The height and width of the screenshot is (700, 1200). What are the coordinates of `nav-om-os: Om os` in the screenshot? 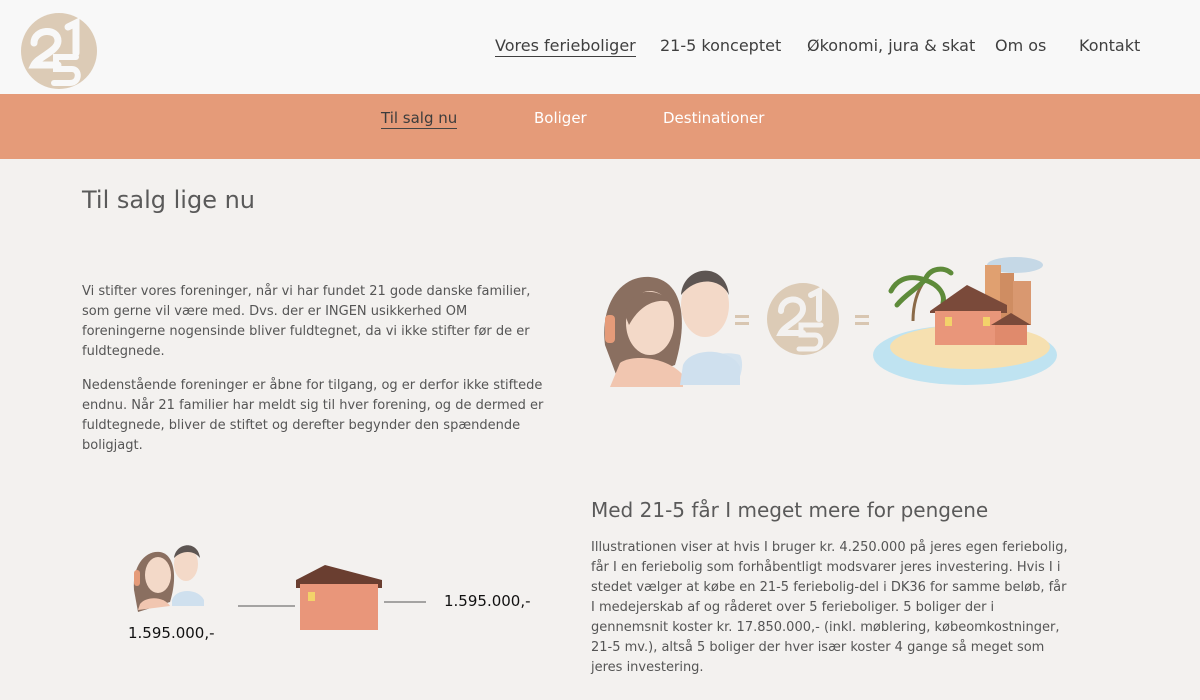 It's located at (1020, 45).